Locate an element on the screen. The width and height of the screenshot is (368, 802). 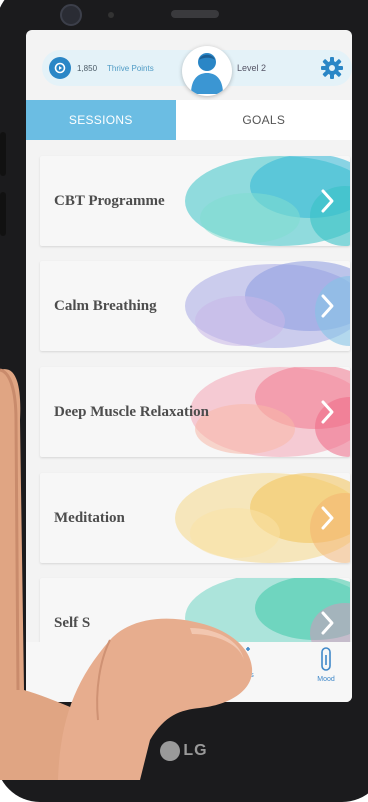
points-value: 1,850 is located at coordinates (87, 68).